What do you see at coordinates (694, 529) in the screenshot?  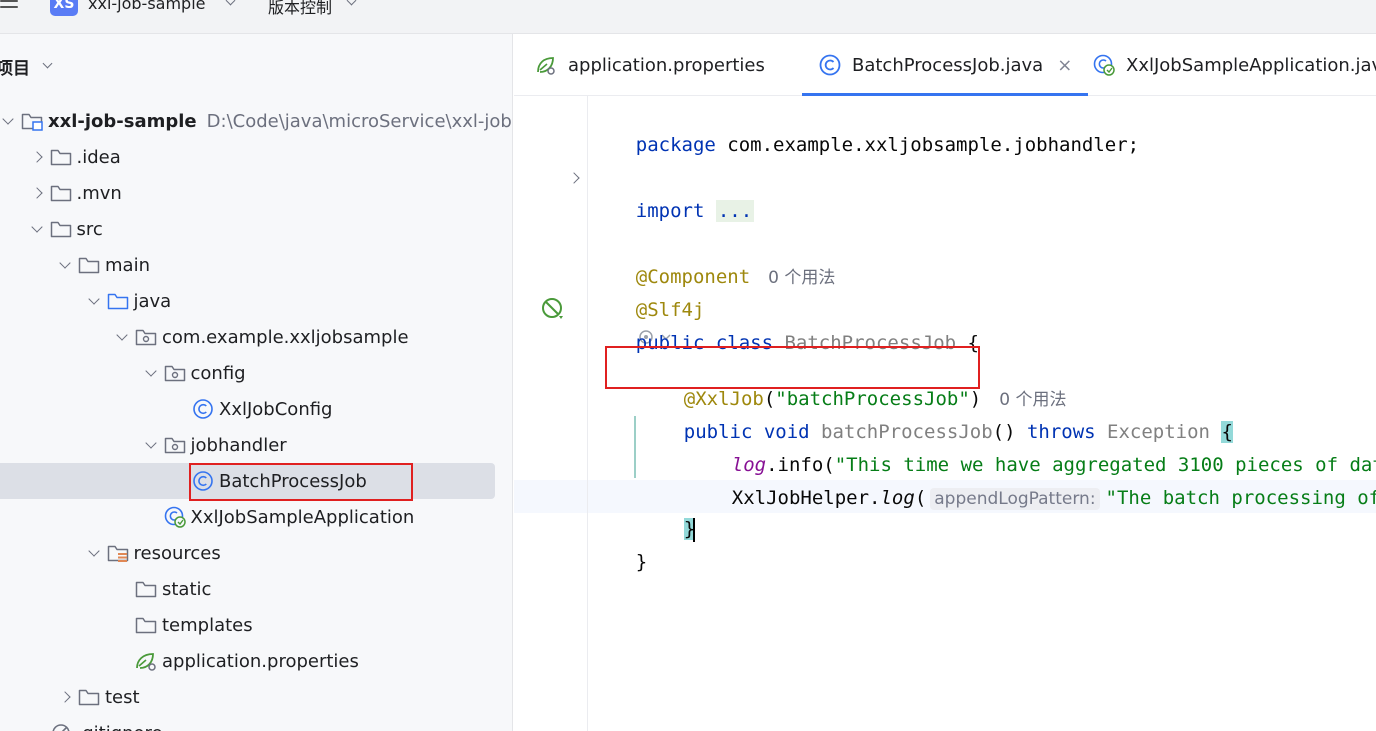 I see `text-caret` at bounding box center [694, 529].